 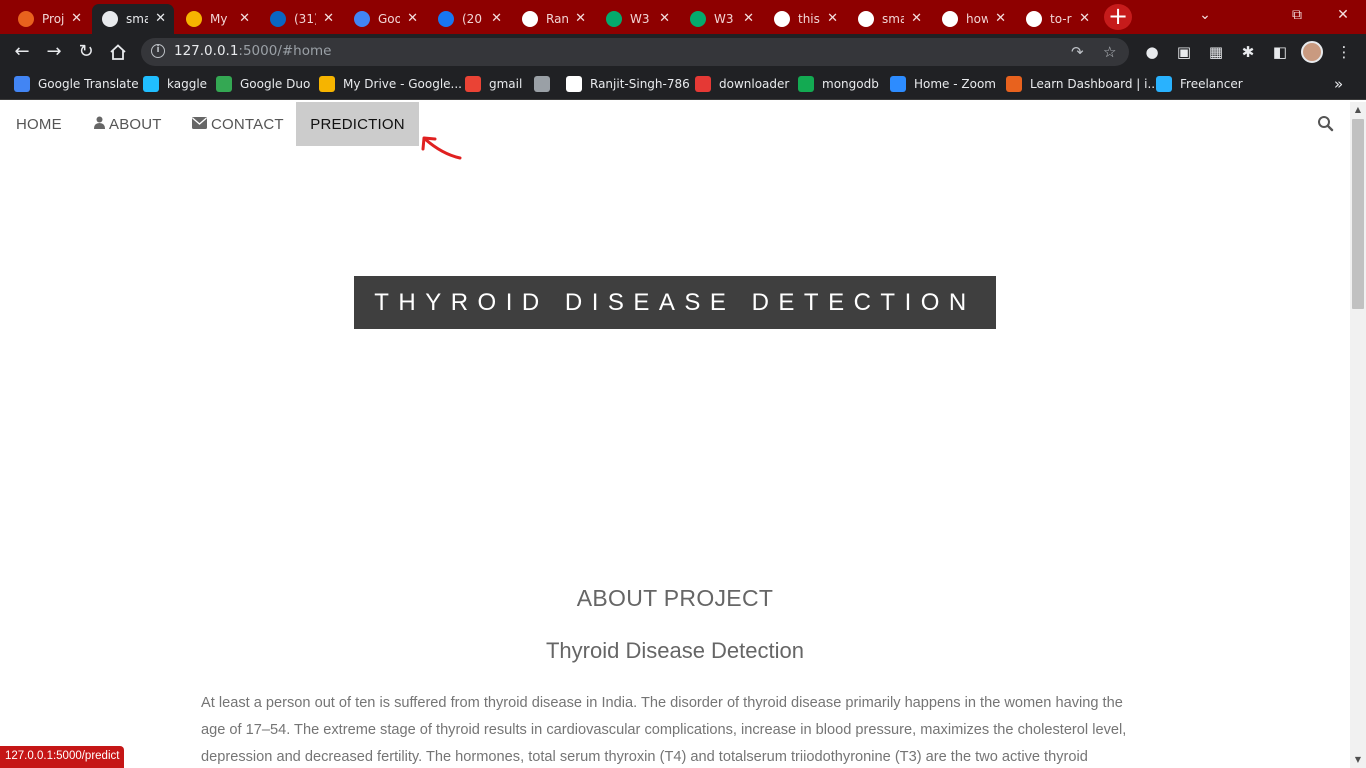 What do you see at coordinates (1312, 52) in the screenshot?
I see `profile-avatar` at bounding box center [1312, 52].